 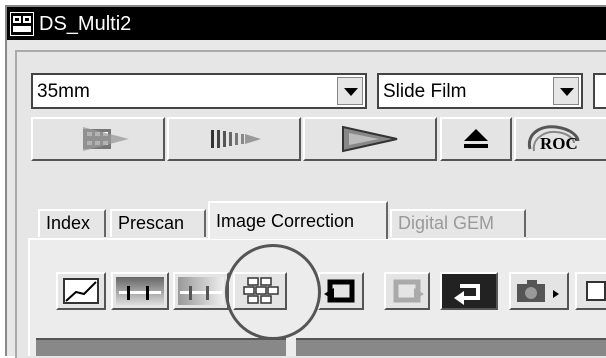 I want to click on reset-icon, so click(x=467, y=294).